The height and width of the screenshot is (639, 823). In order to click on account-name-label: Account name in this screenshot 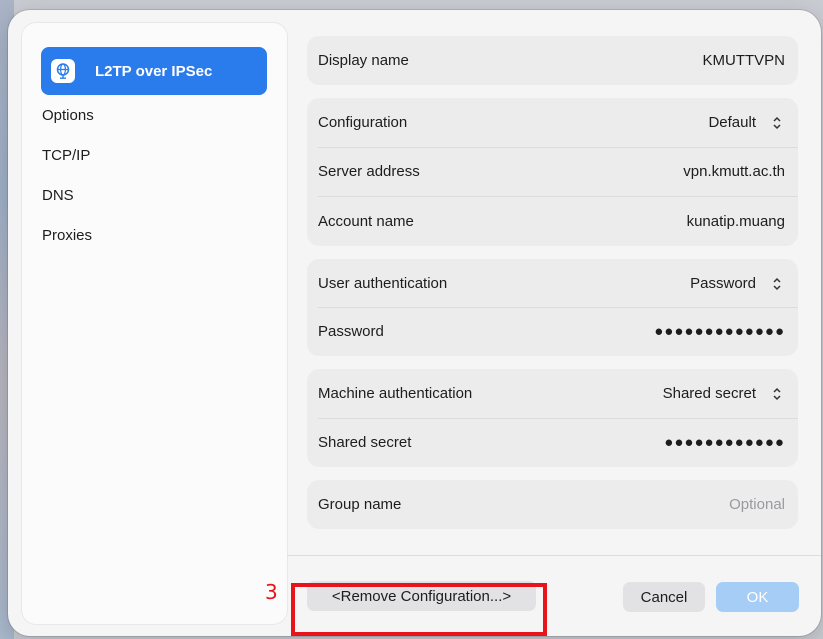, I will do `click(366, 221)`.